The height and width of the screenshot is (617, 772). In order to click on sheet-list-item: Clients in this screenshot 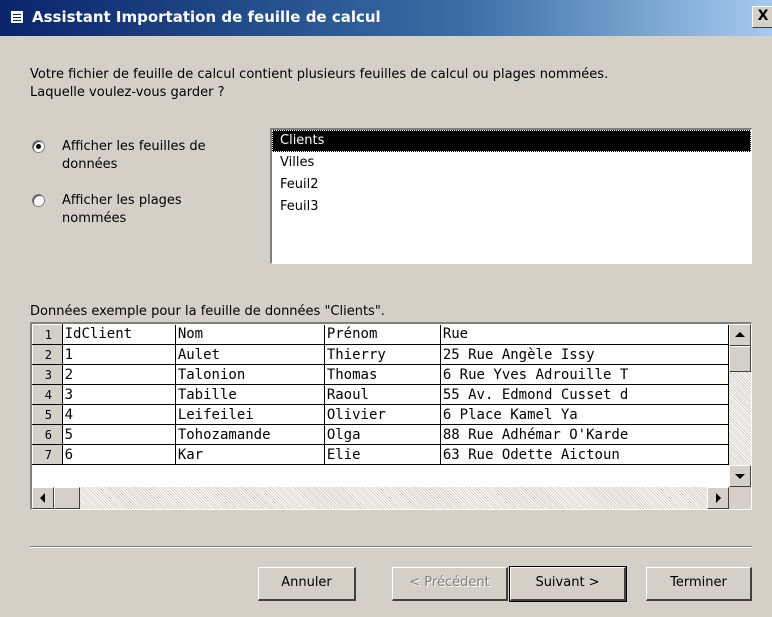, I will do `click(511, 141)`.